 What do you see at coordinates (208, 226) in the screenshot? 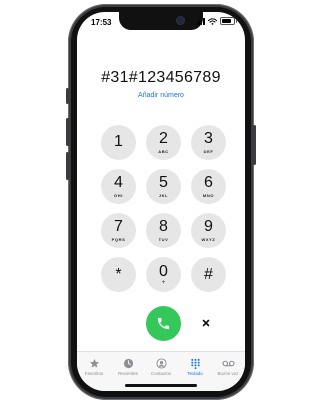
I see `key-digit: 9` at bounding box center [208, 226].